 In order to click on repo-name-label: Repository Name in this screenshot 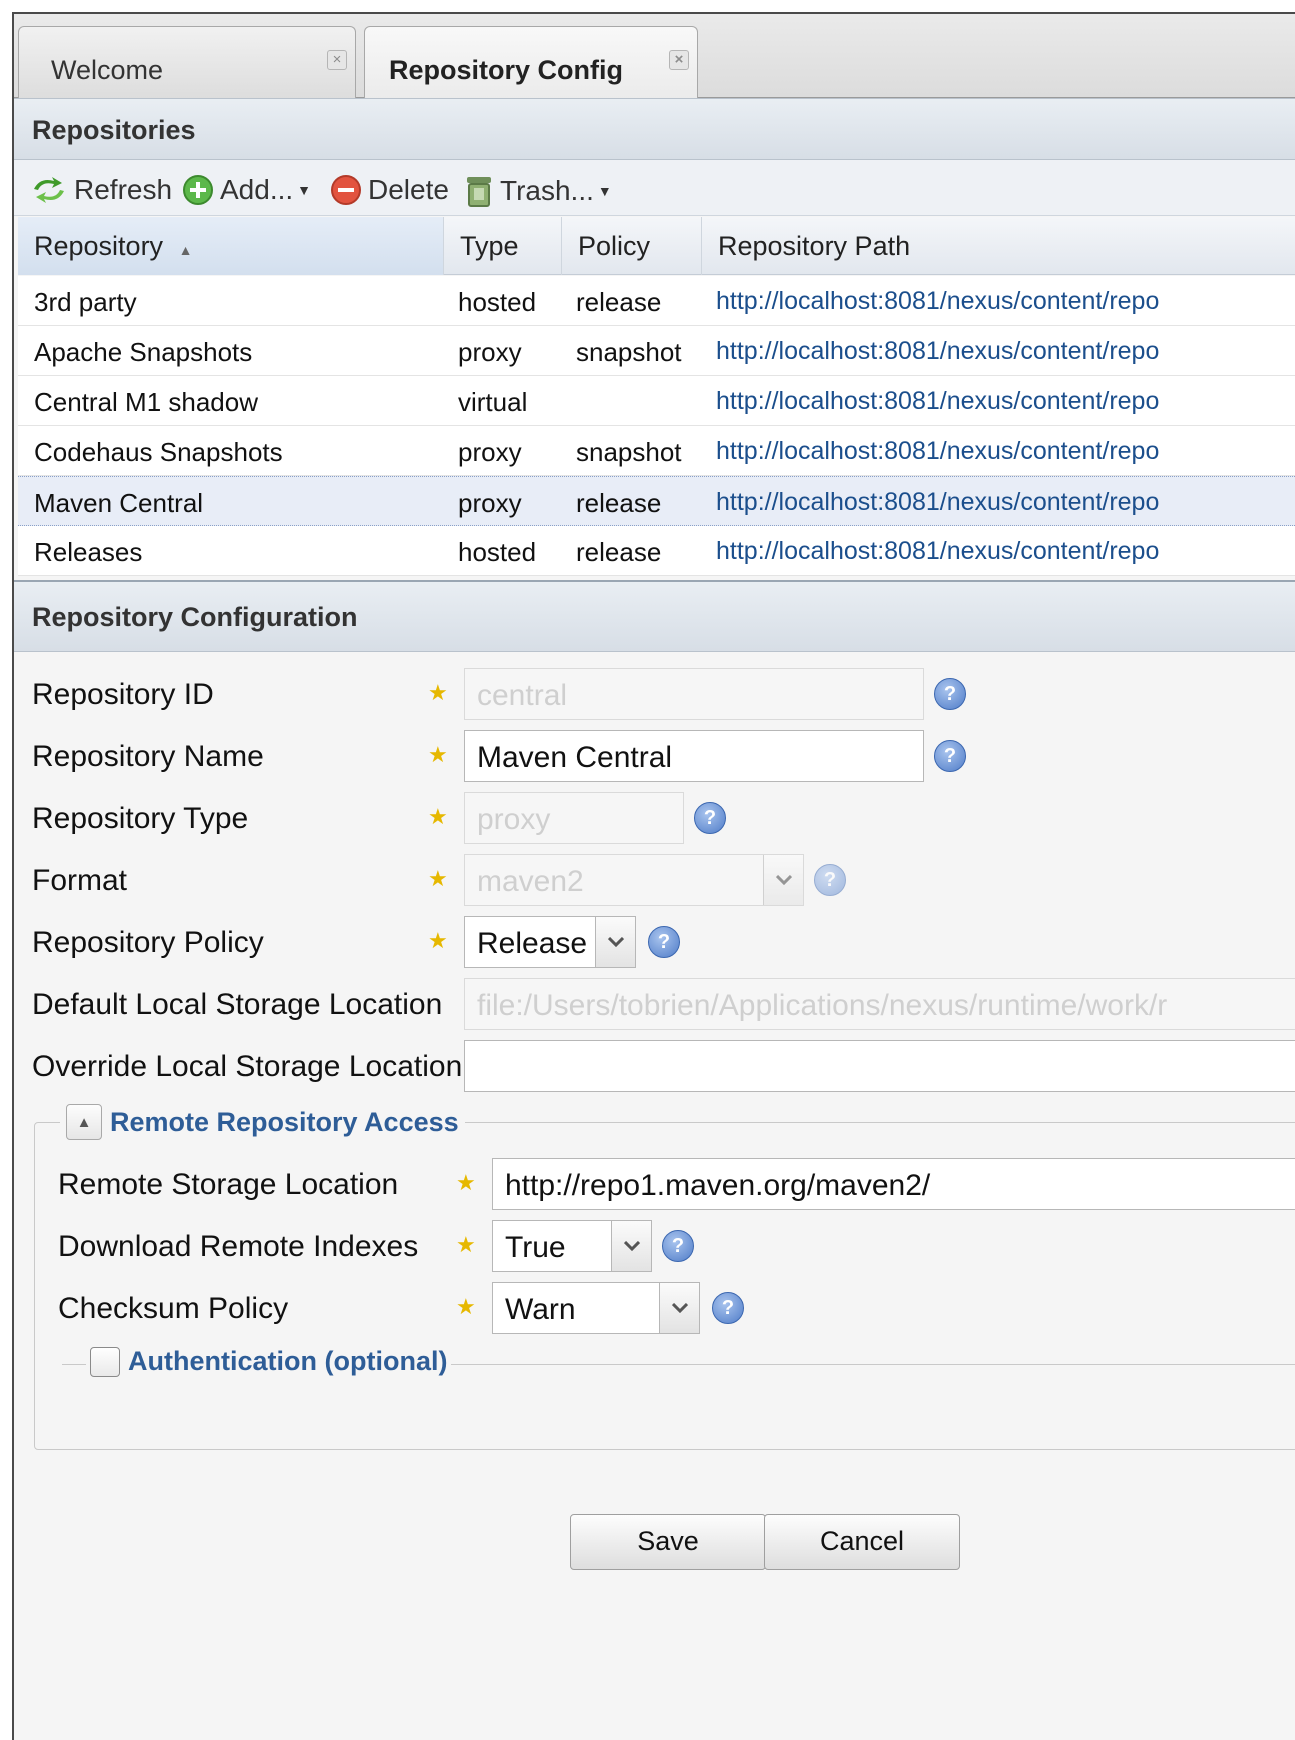, I will do `click(148, 756)`.